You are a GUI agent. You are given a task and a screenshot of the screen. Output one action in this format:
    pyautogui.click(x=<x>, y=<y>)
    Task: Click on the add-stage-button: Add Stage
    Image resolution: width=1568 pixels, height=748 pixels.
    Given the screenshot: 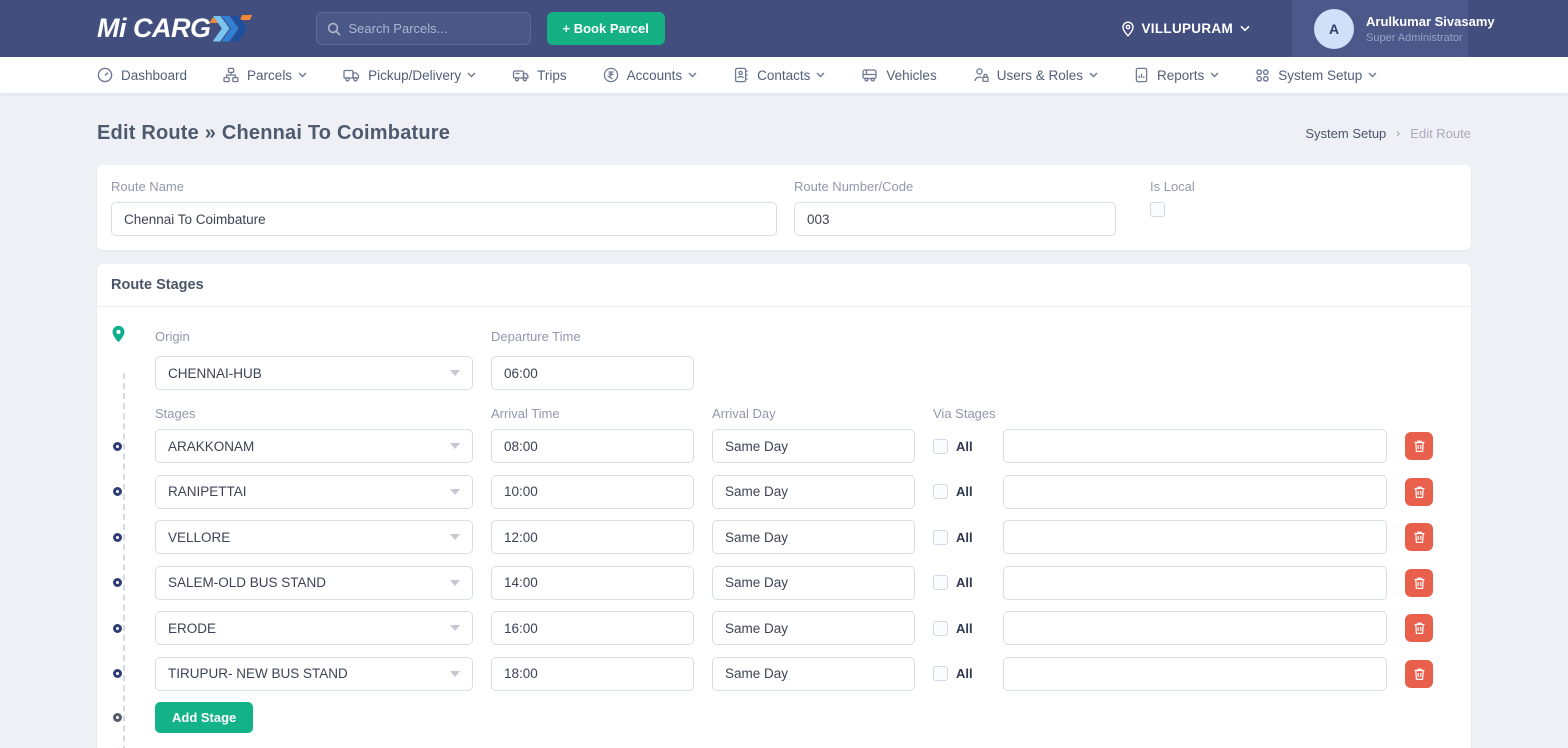 What is the action you would take?
    pyautogui.click(x=204, y=717)
    